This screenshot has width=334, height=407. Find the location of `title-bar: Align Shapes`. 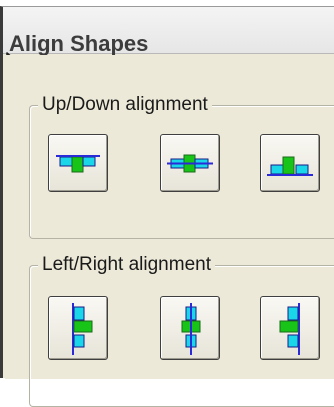

title-bar: Align Shapes is located at coordinates (168, 31).